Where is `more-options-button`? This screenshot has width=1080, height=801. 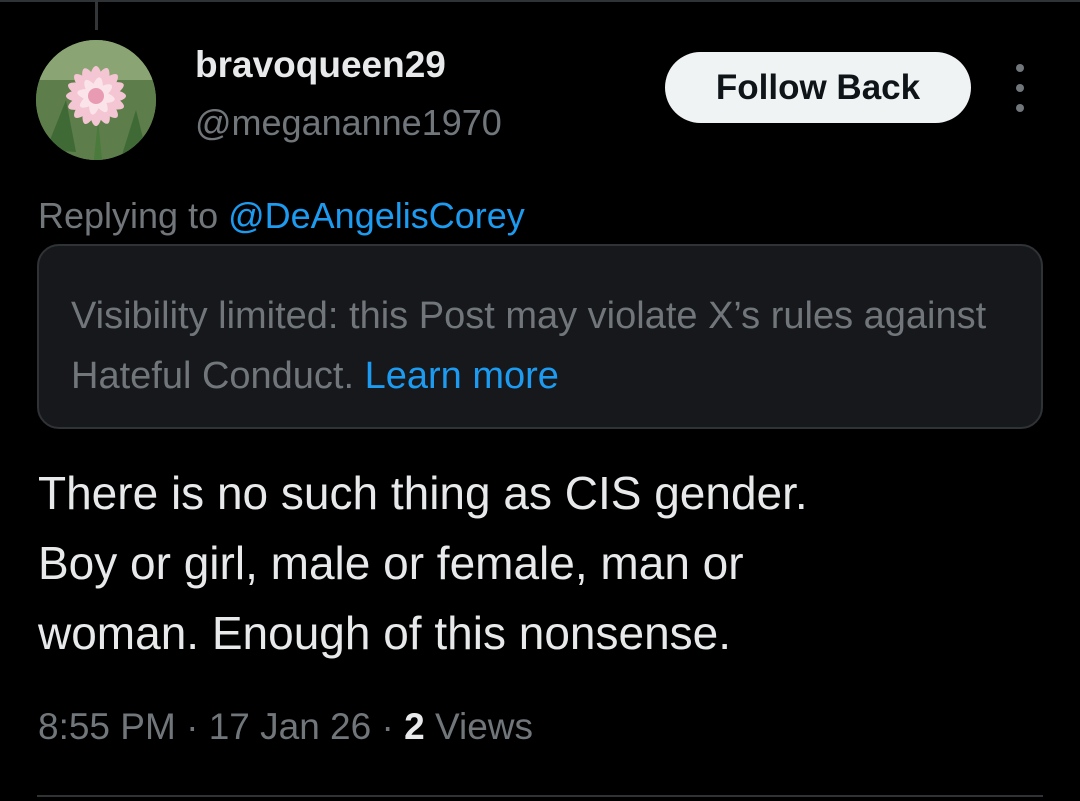
more-options-button is located at coordinates (1020, 88).